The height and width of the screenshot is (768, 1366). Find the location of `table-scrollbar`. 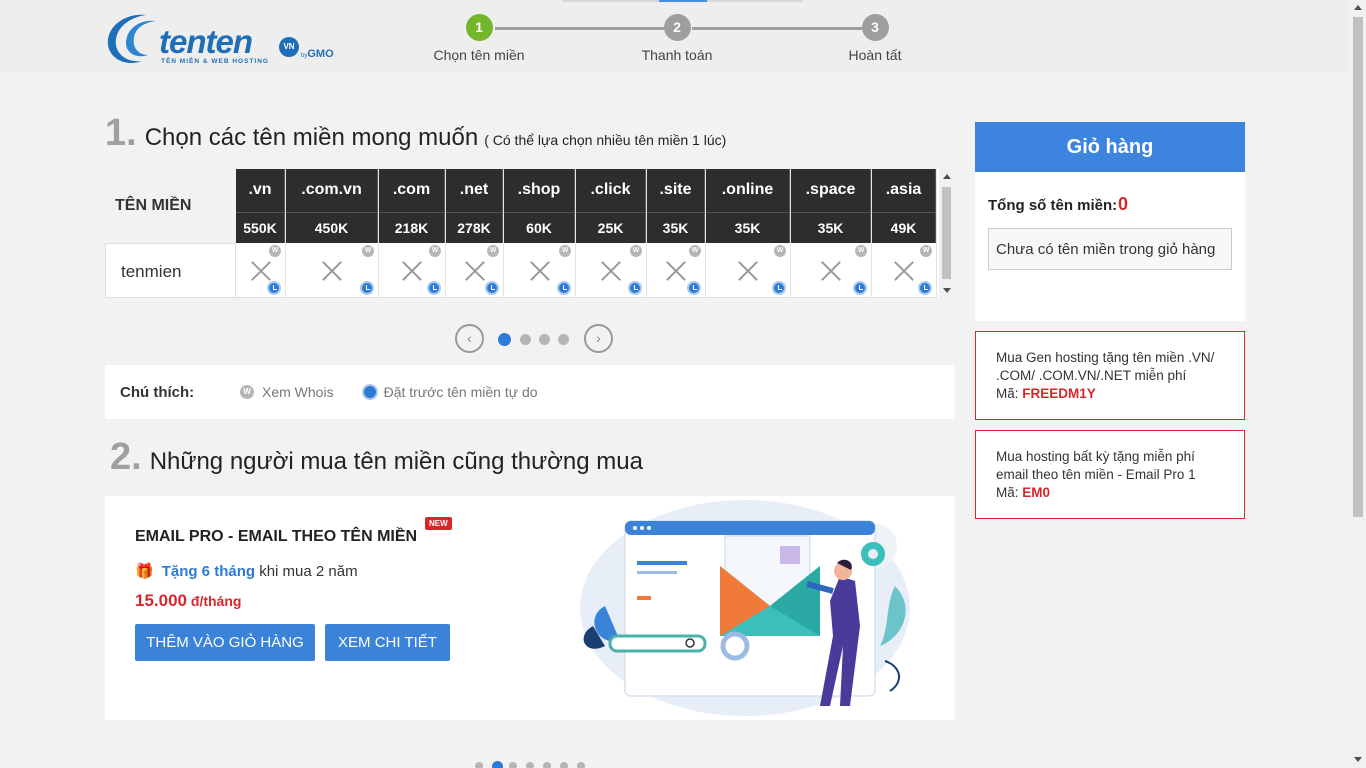

table-scrollbar is located at coordinates (947, 233).